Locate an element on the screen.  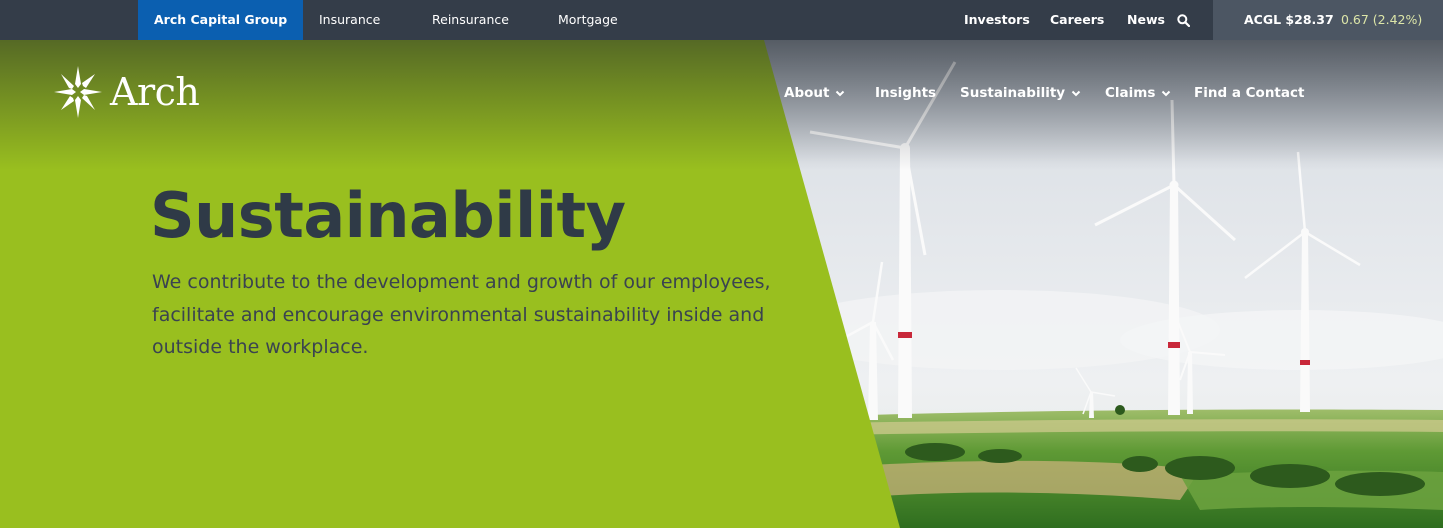
search-icon is located at coordinates (1183, 20).